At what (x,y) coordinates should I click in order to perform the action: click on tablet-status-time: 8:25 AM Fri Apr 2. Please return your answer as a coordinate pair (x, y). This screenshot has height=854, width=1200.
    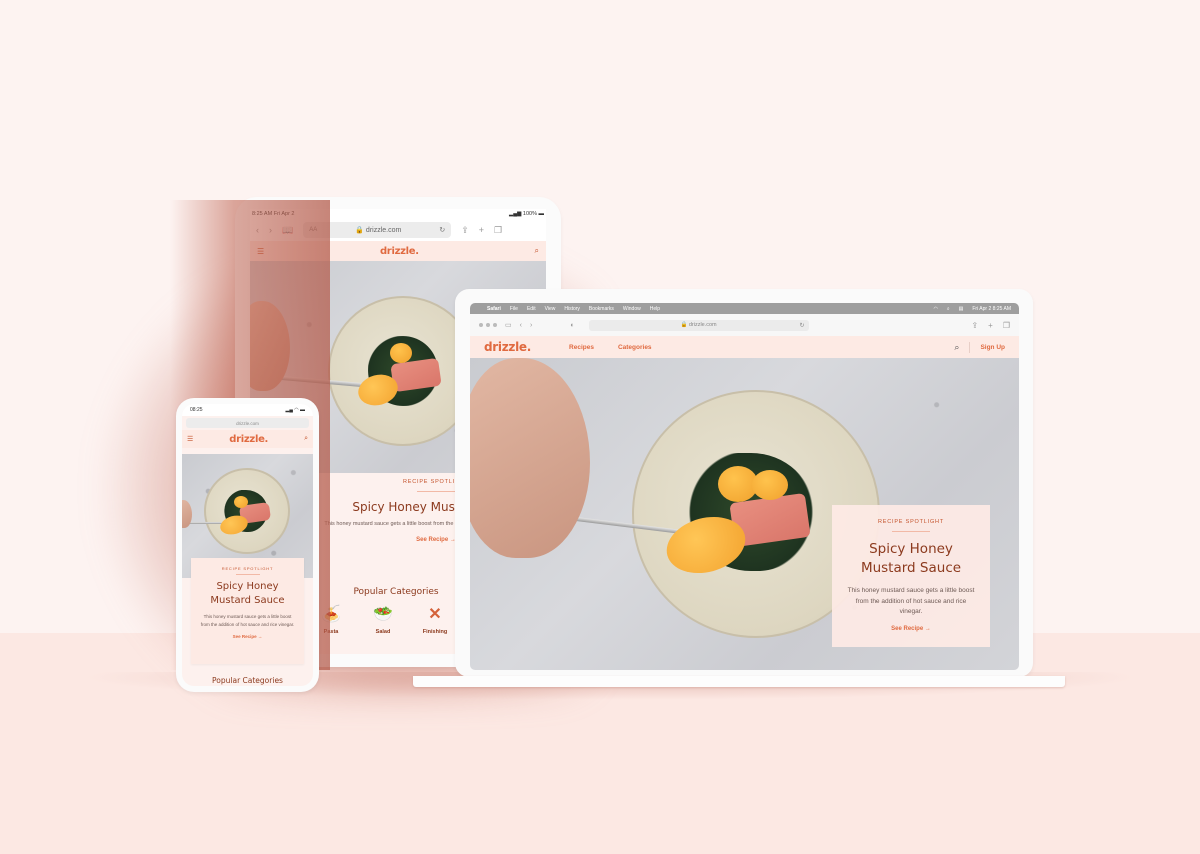
    Looking at the image, I should click on (273, 214).